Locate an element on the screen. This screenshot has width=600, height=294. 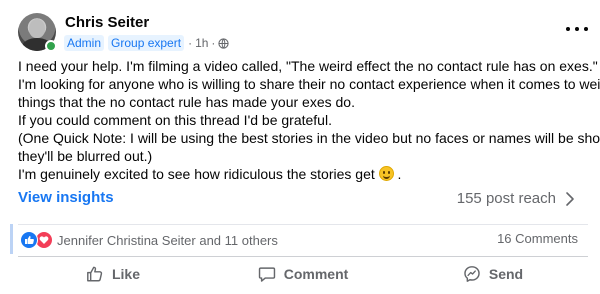
post-meta: Admin Group expert · 1h · is located at coordinates (147, 43).